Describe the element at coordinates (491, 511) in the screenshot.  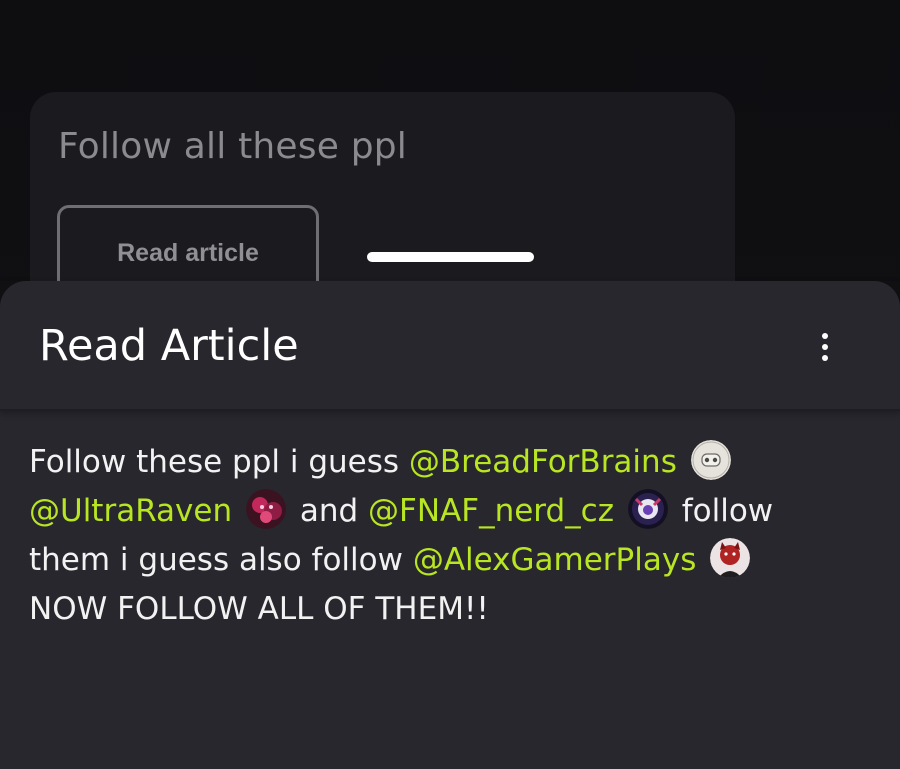
I see `mention-link: @FNAF_nerd_cz` at that location.